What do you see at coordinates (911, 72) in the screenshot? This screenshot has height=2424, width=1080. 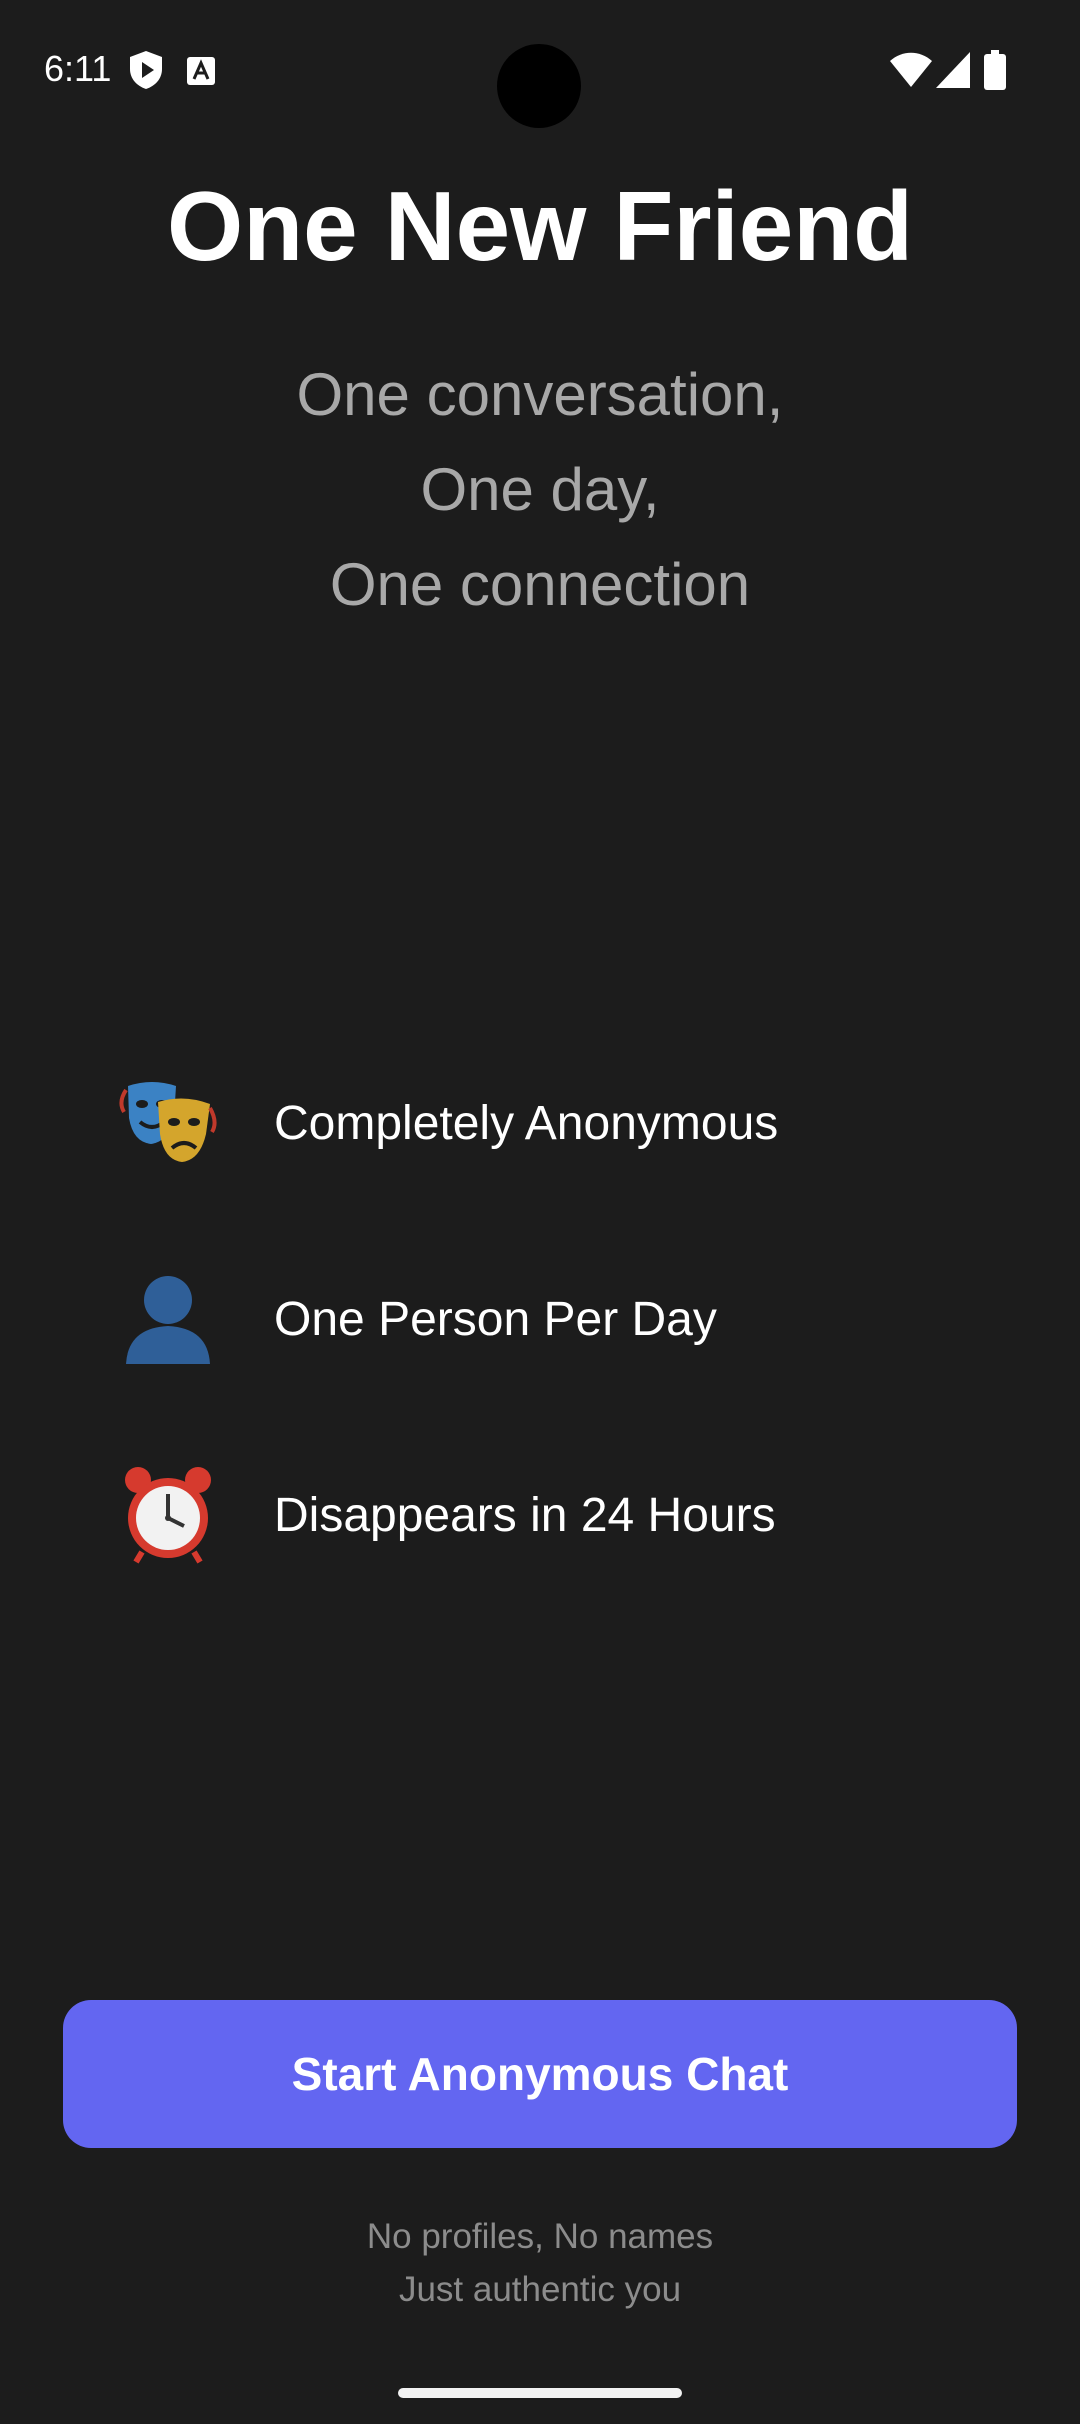 I see `wifi-icon` at bounding box center [911, 72].